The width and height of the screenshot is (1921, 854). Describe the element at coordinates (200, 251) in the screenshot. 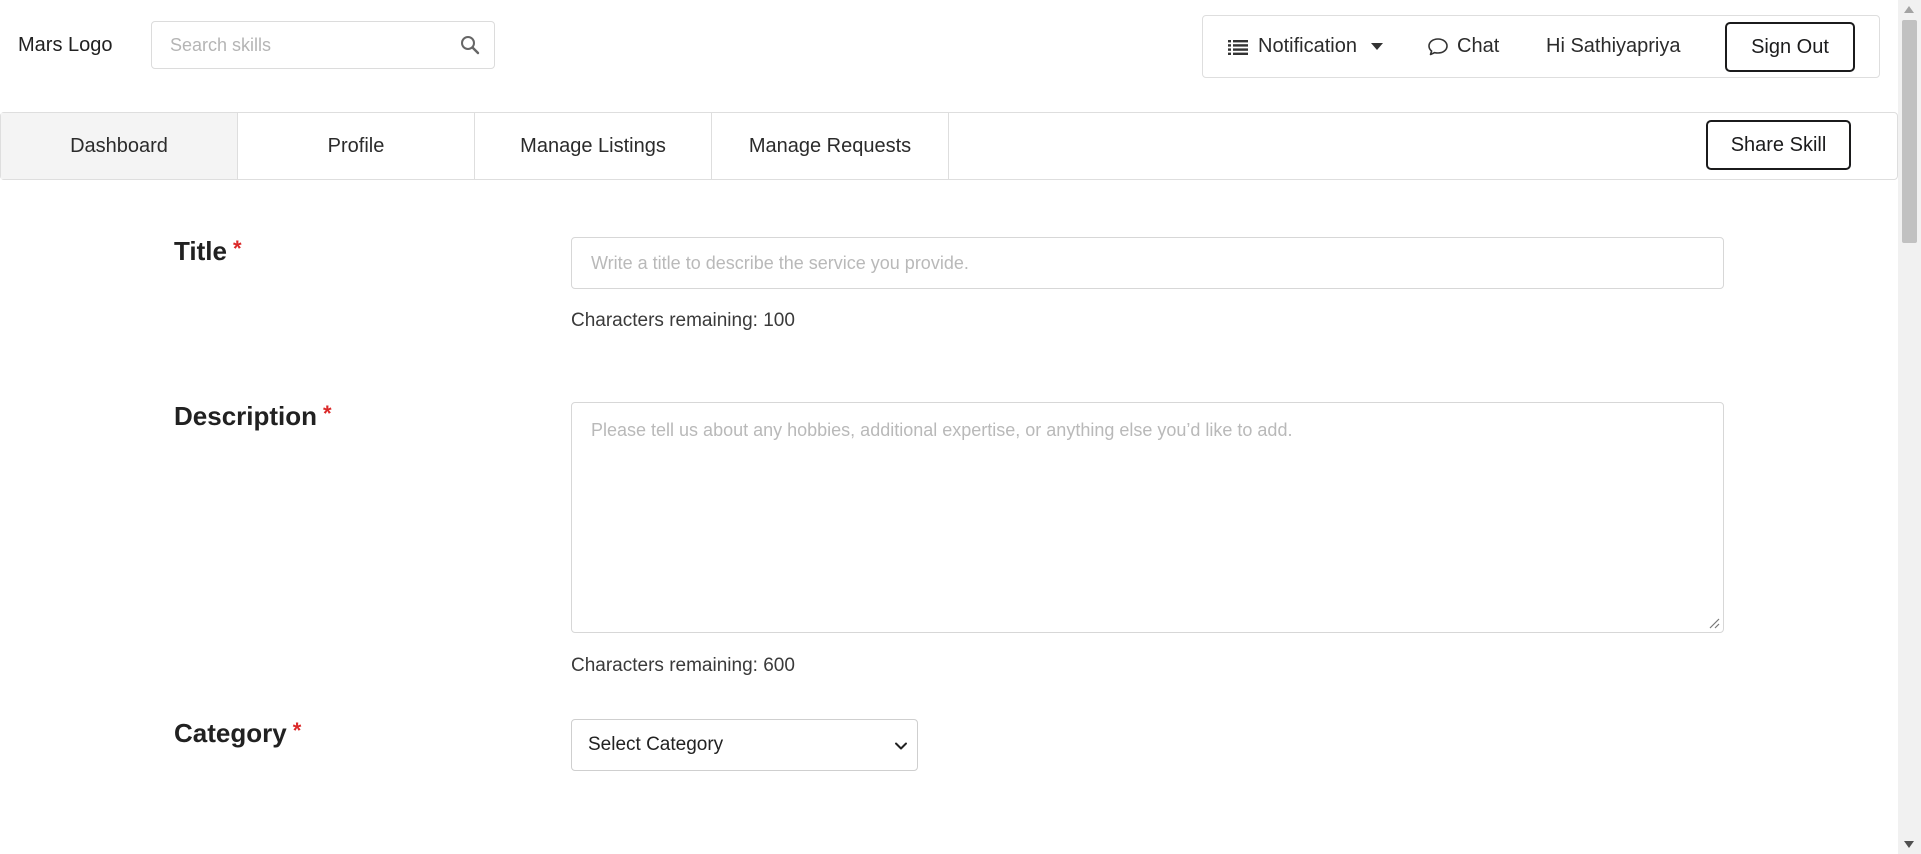

I see `title-label-text: Title` at that location.